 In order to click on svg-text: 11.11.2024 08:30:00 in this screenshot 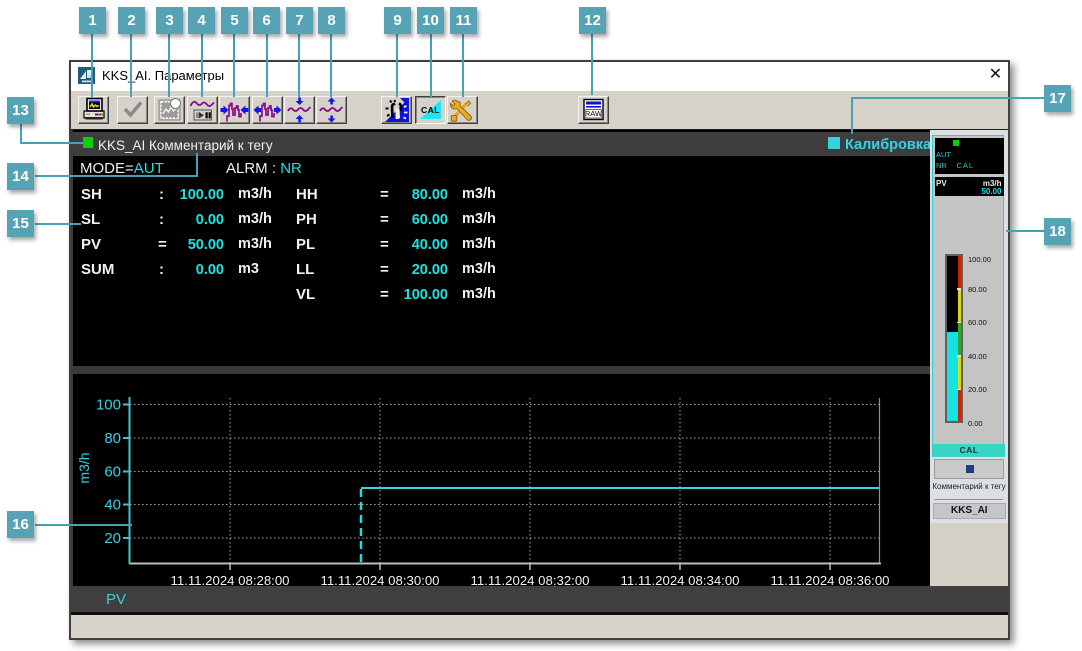, I will do `click(379, 579)`.